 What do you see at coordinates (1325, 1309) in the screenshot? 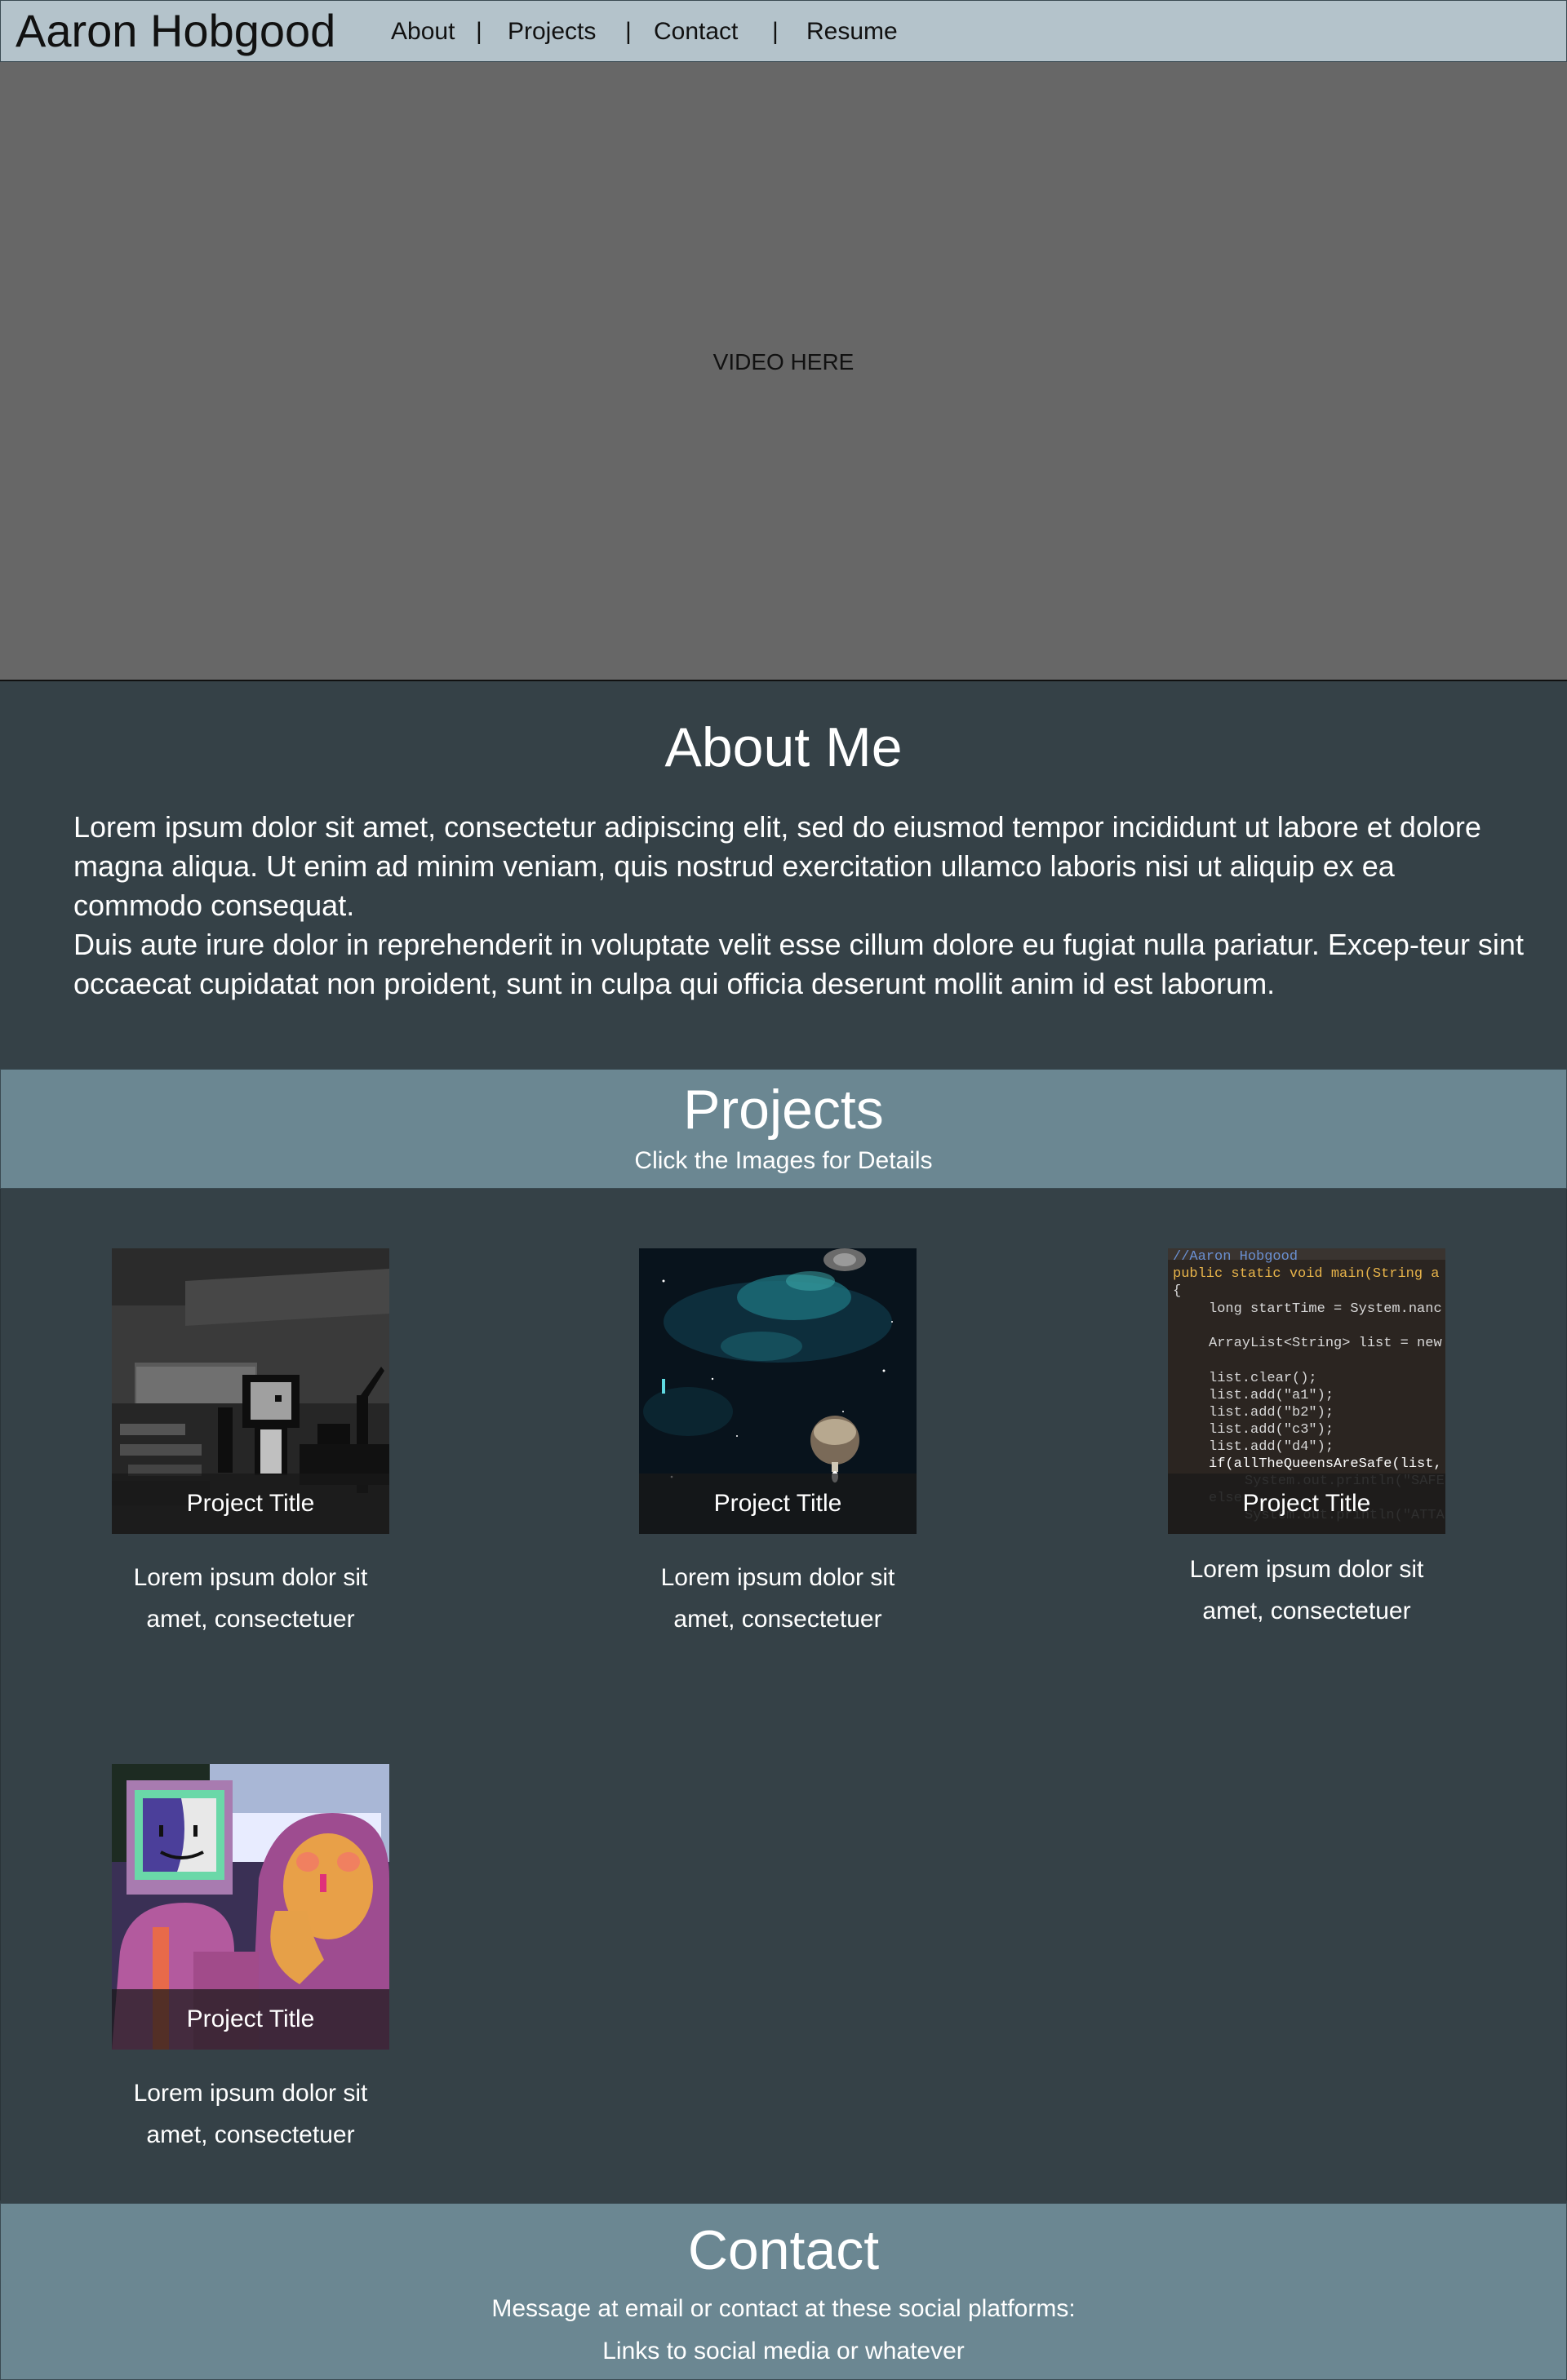
I see `code-line: long startTime = System.nanc` at bounding box center [1325, 1309].